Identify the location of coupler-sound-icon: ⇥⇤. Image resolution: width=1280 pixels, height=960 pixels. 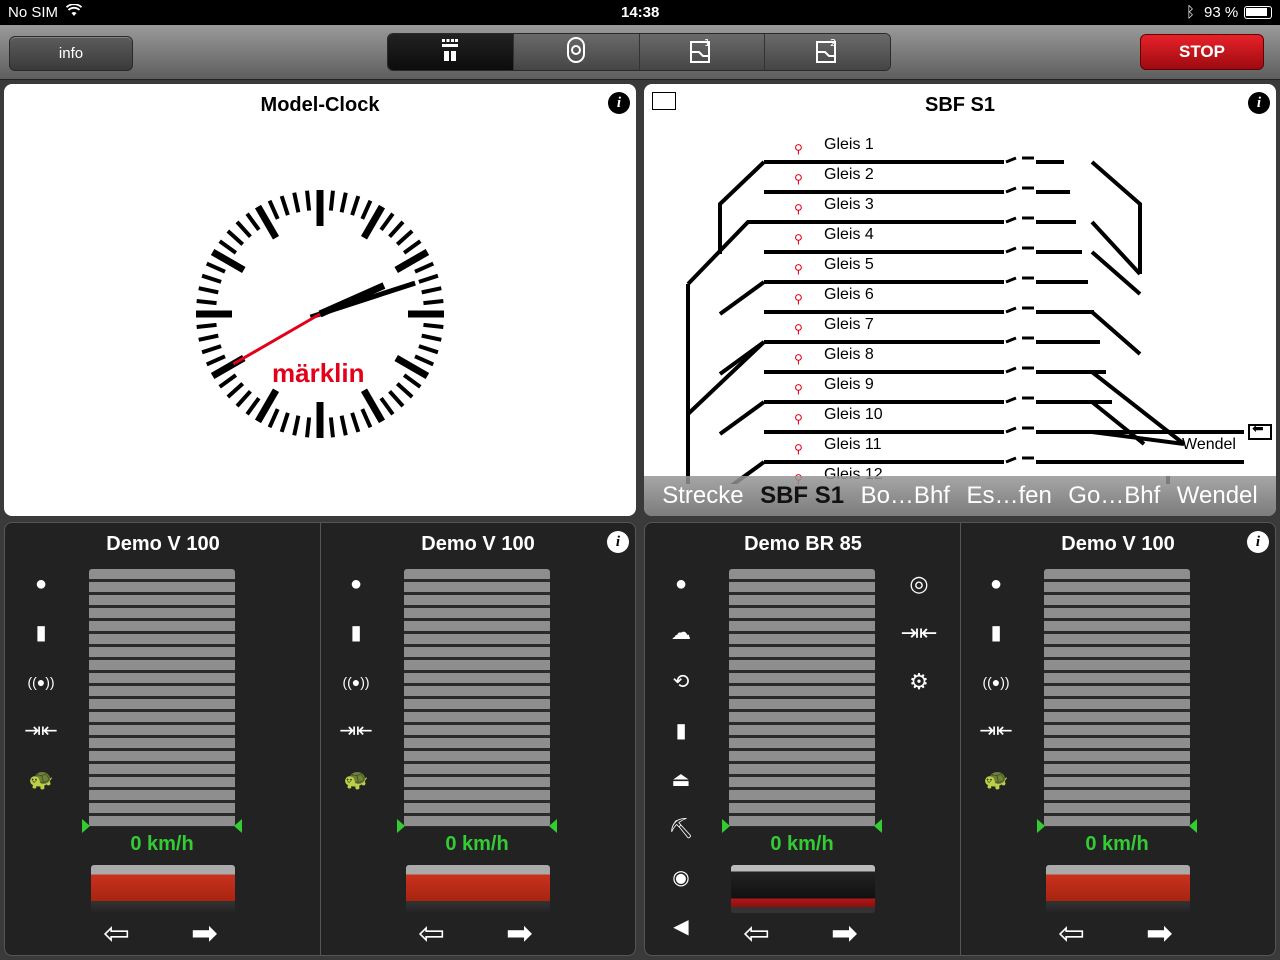
(919, 633).